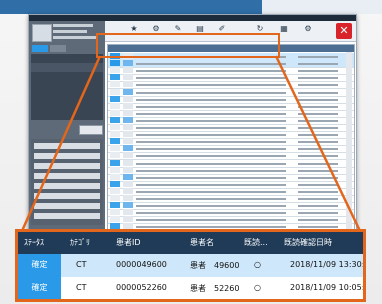 This screenshot has width=382, height=304. I want to click on filter-button, so click(91, 130).